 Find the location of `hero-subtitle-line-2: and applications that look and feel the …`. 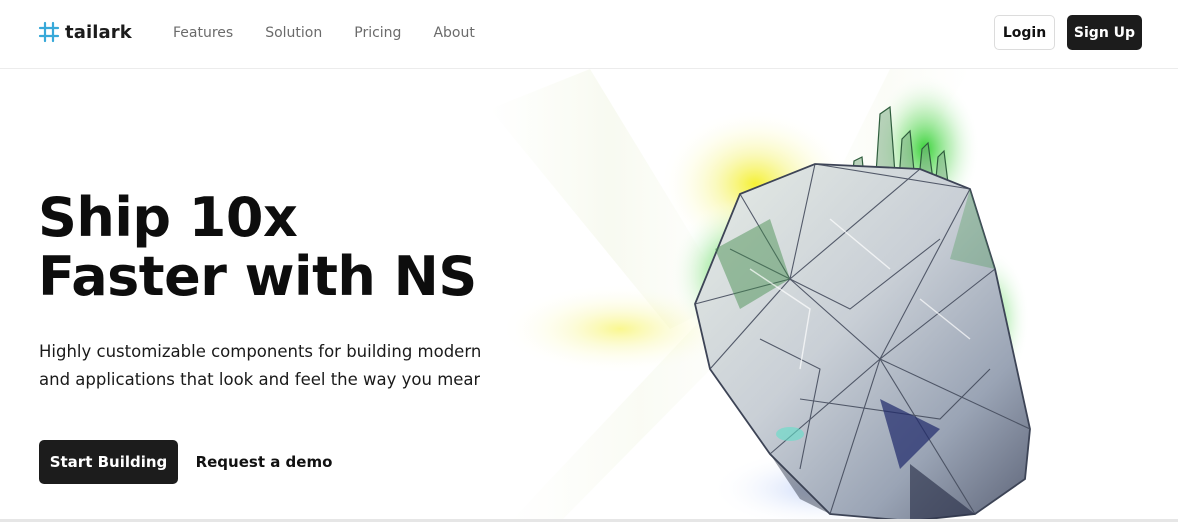

hero-subtitle-line-2: and applications that look and feel the … is located at coordinates (259, 379).